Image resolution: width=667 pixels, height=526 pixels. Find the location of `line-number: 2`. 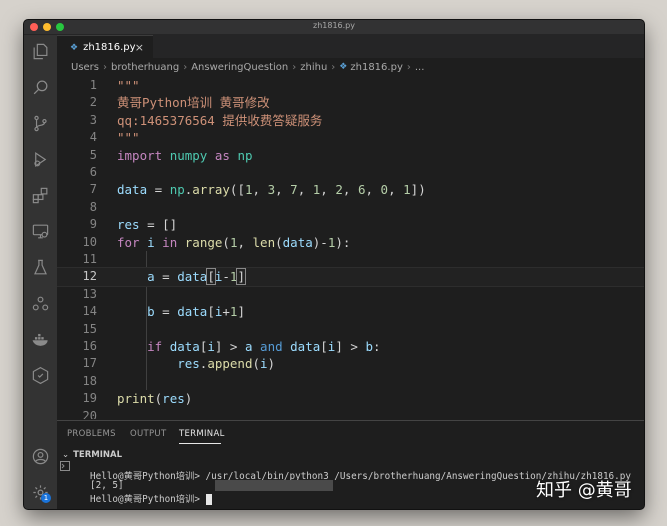

line-number: 2 is located at coordinates (93, 102).